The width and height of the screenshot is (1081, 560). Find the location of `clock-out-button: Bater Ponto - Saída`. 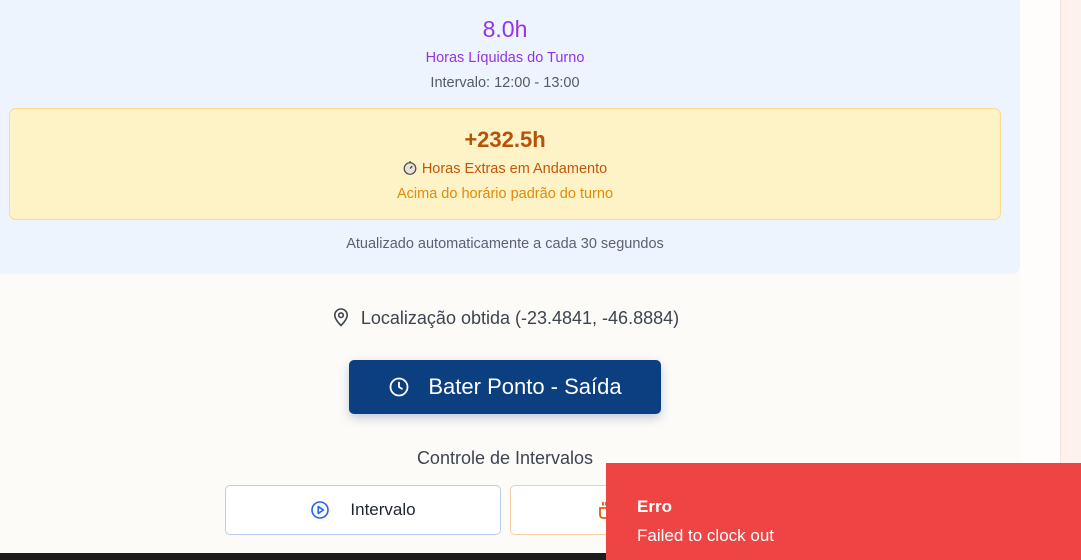

clock-out-button: Bater Ponto - Saída is located at coordinates (505, 387).